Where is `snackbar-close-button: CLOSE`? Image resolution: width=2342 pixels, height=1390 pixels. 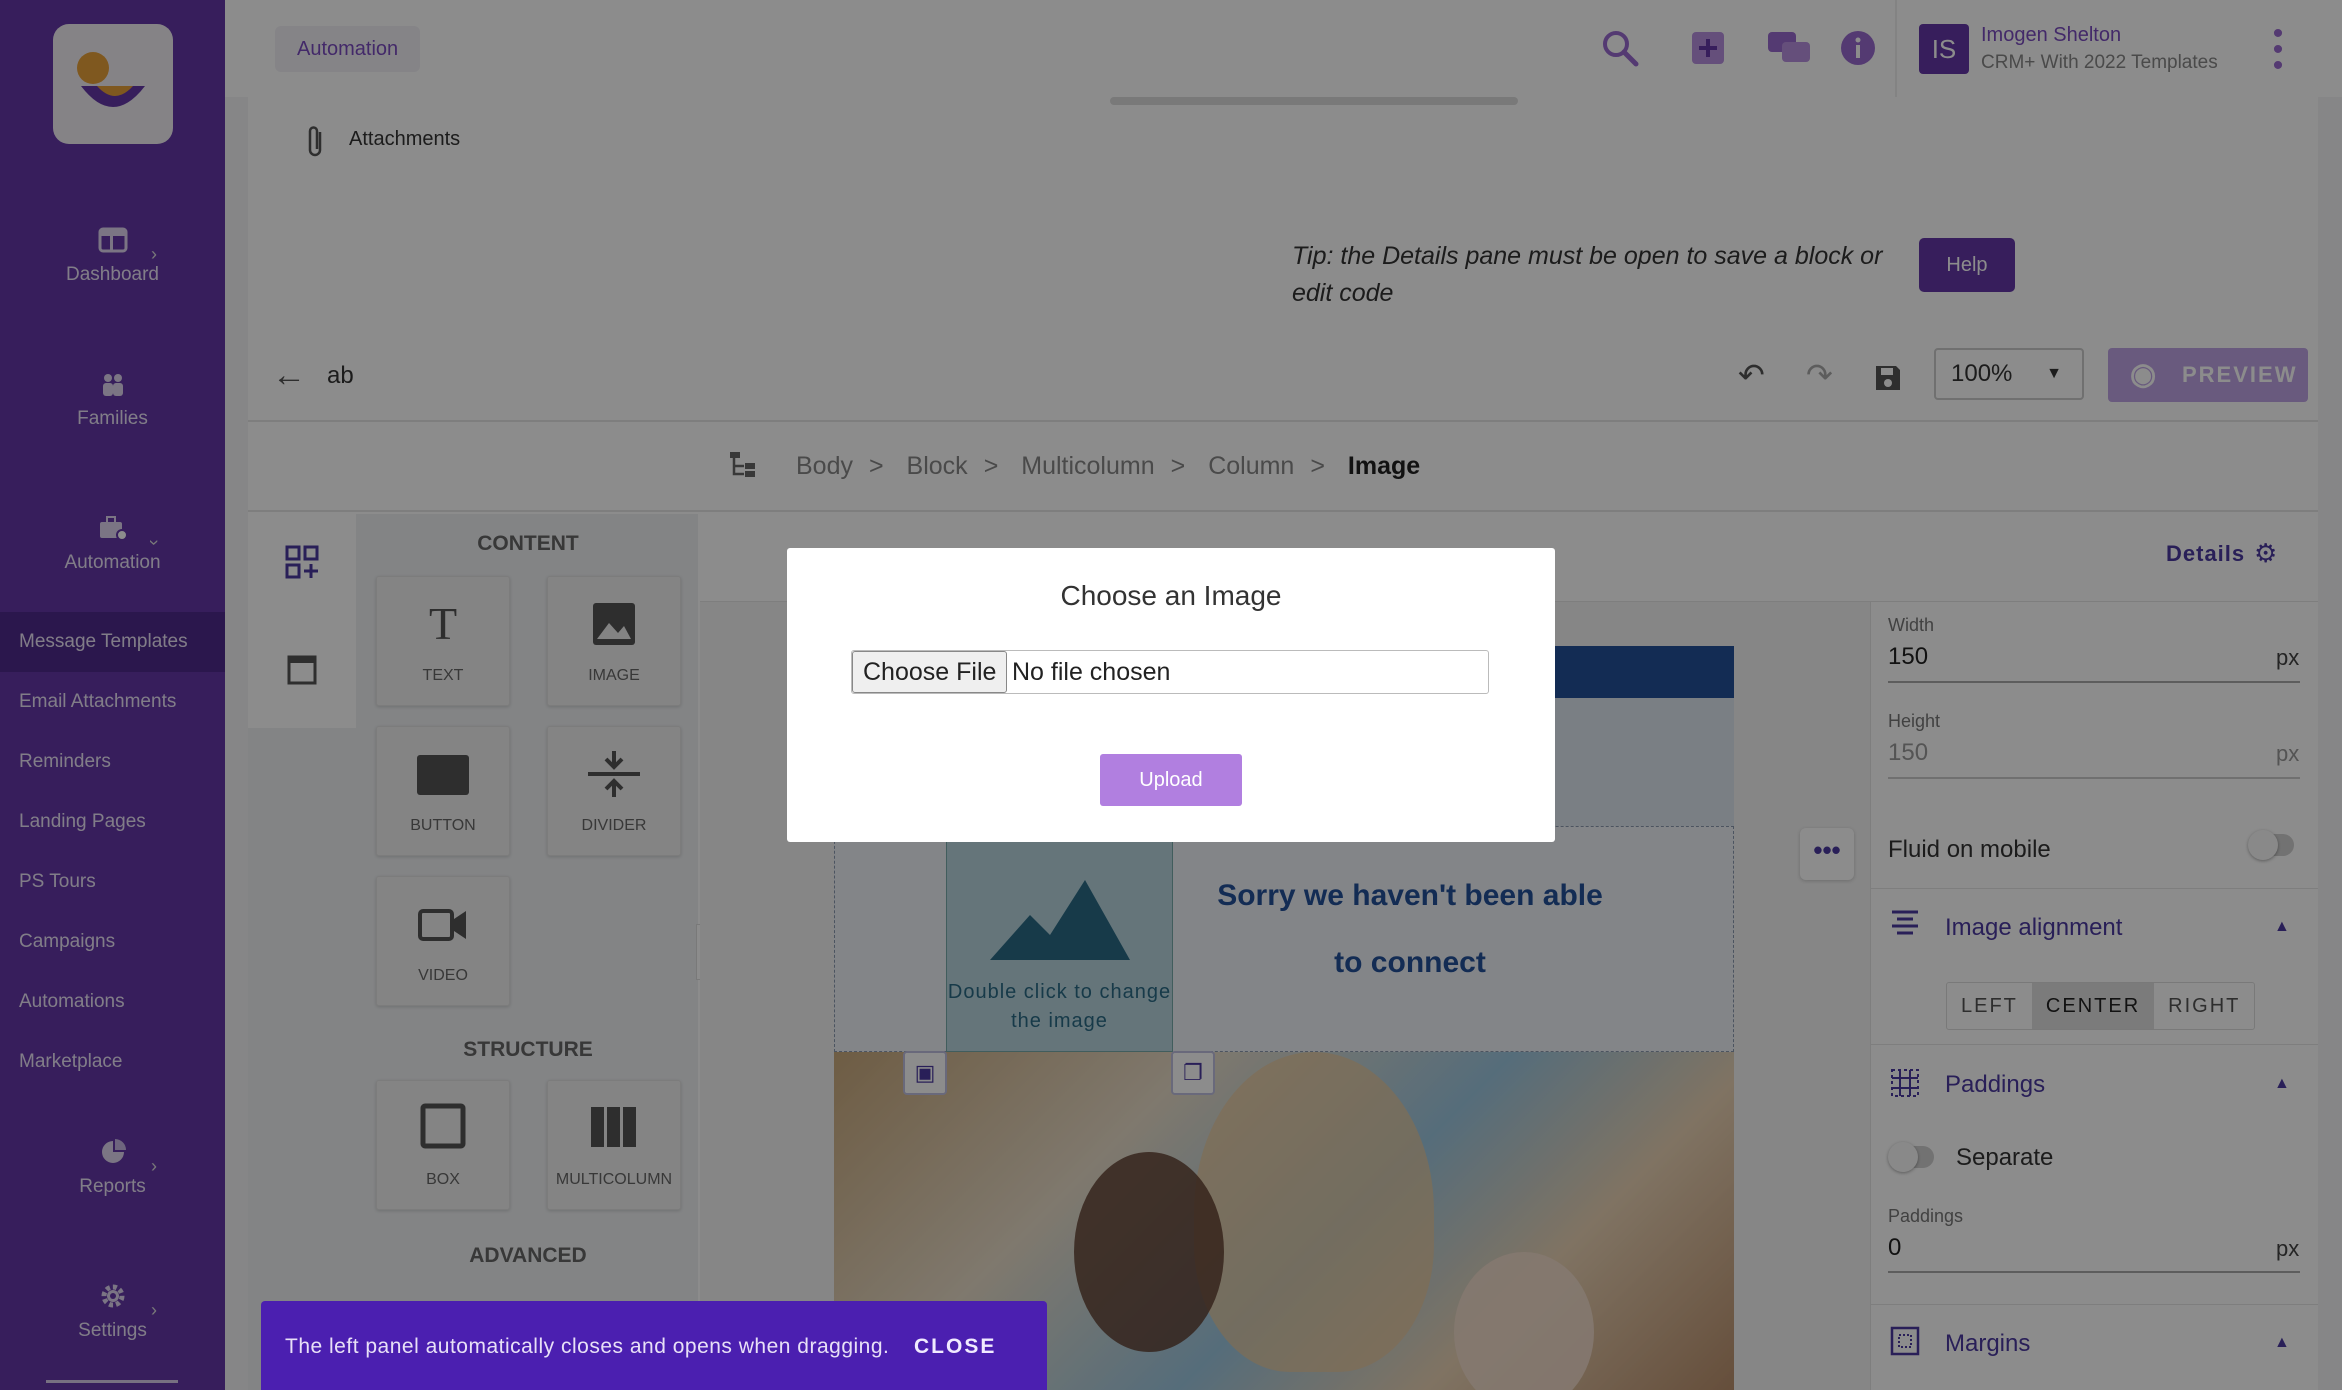
snackbar-close-button: CLOSE is located at coordinates (955, 1347).